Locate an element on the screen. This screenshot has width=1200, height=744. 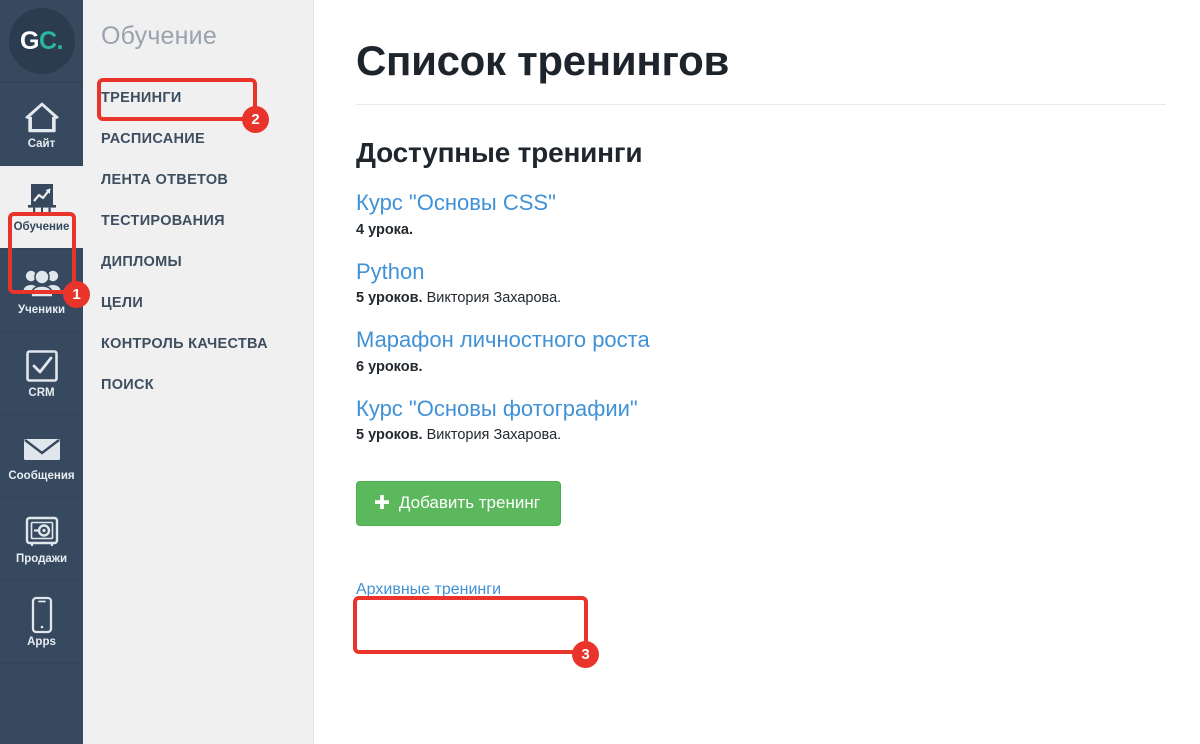
rail-item-ucheniki: Ученики is located at coordinates (41, 290).